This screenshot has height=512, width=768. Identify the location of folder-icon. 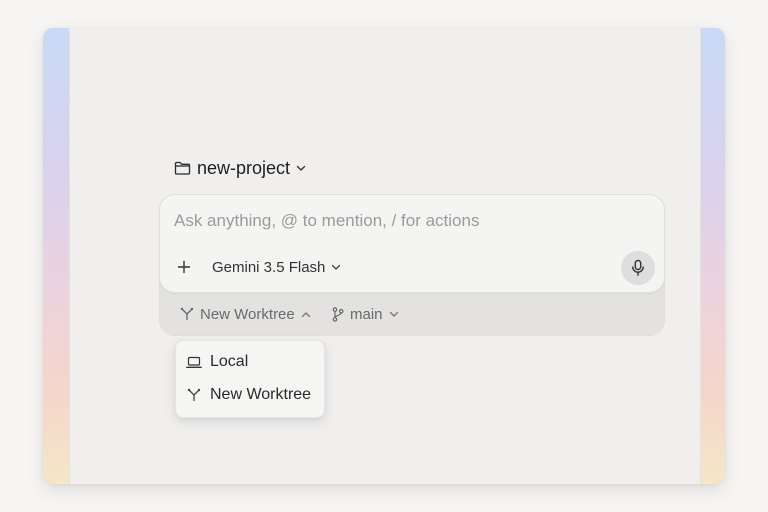
(182, 168).